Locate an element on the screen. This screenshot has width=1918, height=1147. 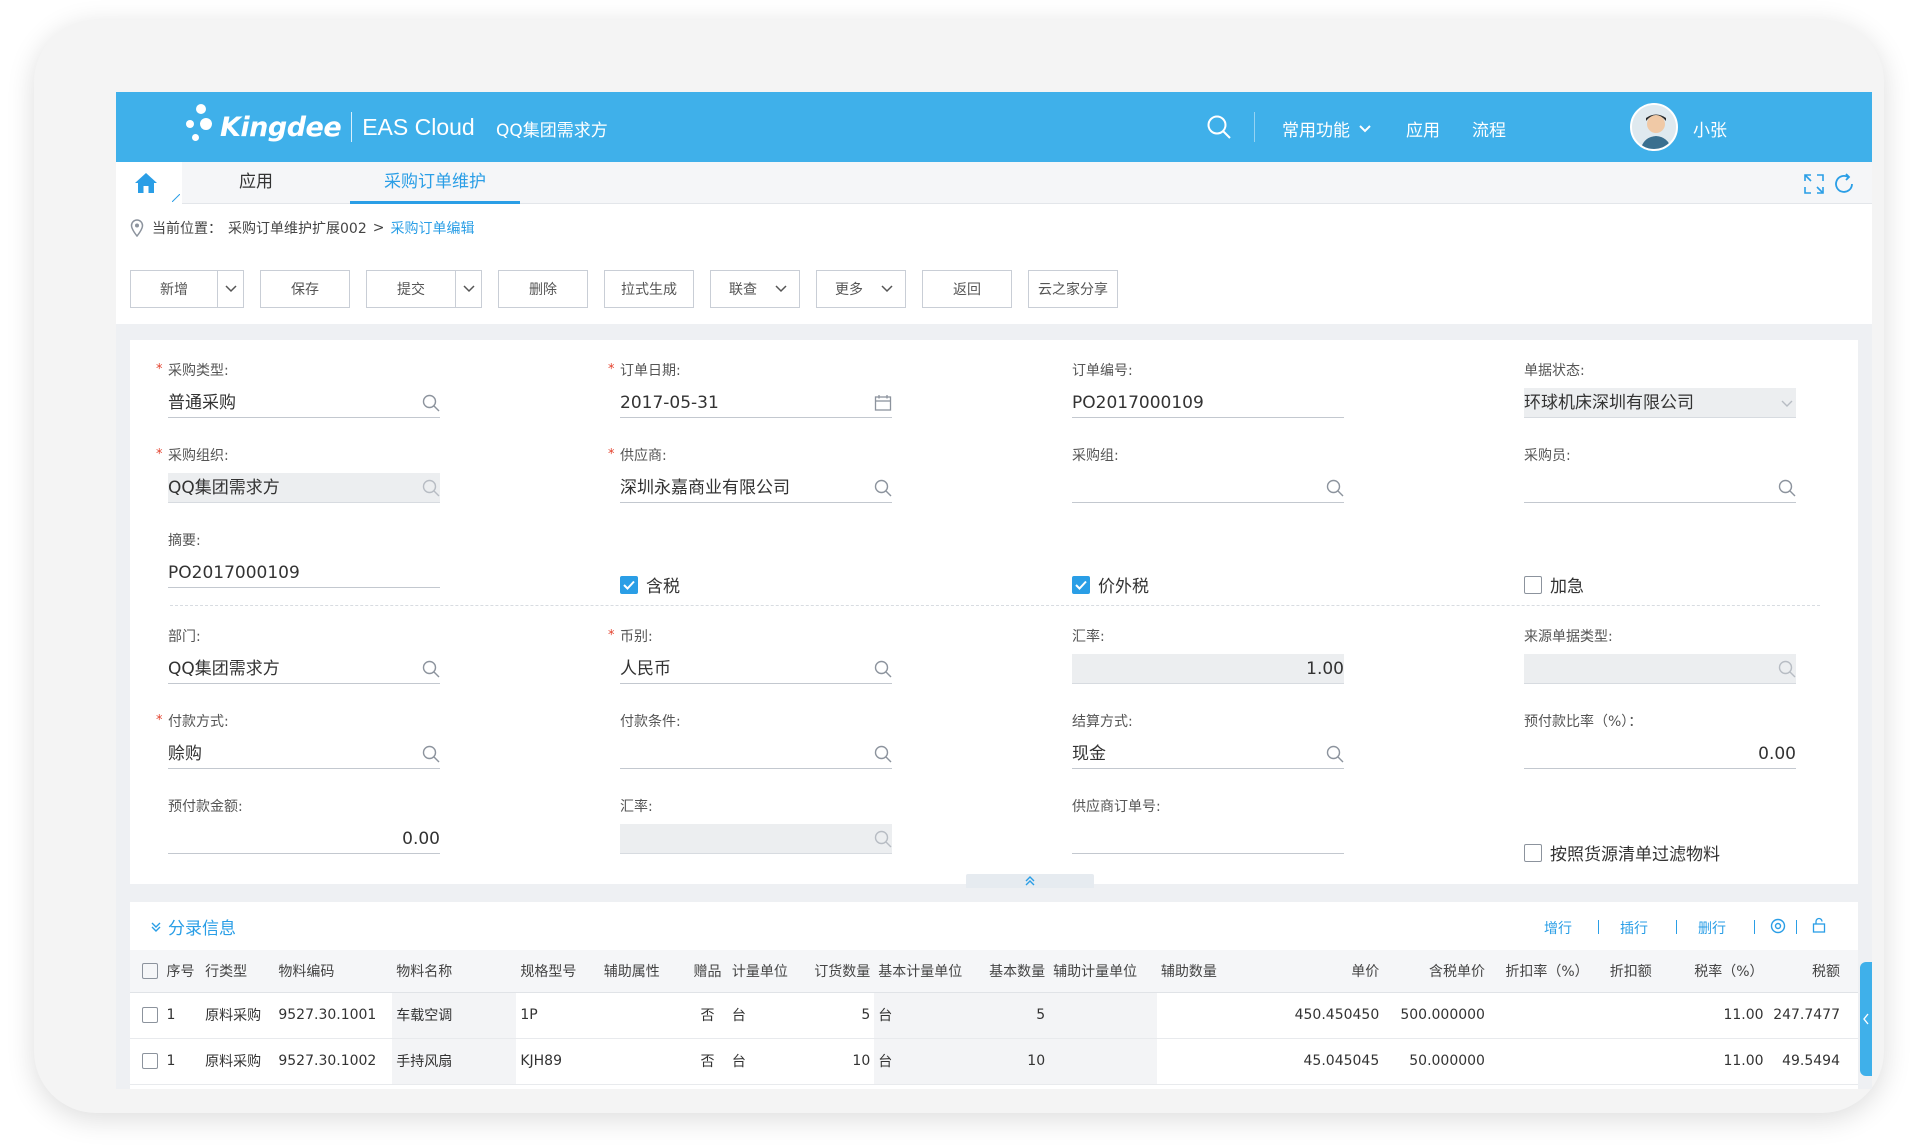
tab-purchase-order-maintenance: 采购订单维护 is located at coordinates (435, 183).